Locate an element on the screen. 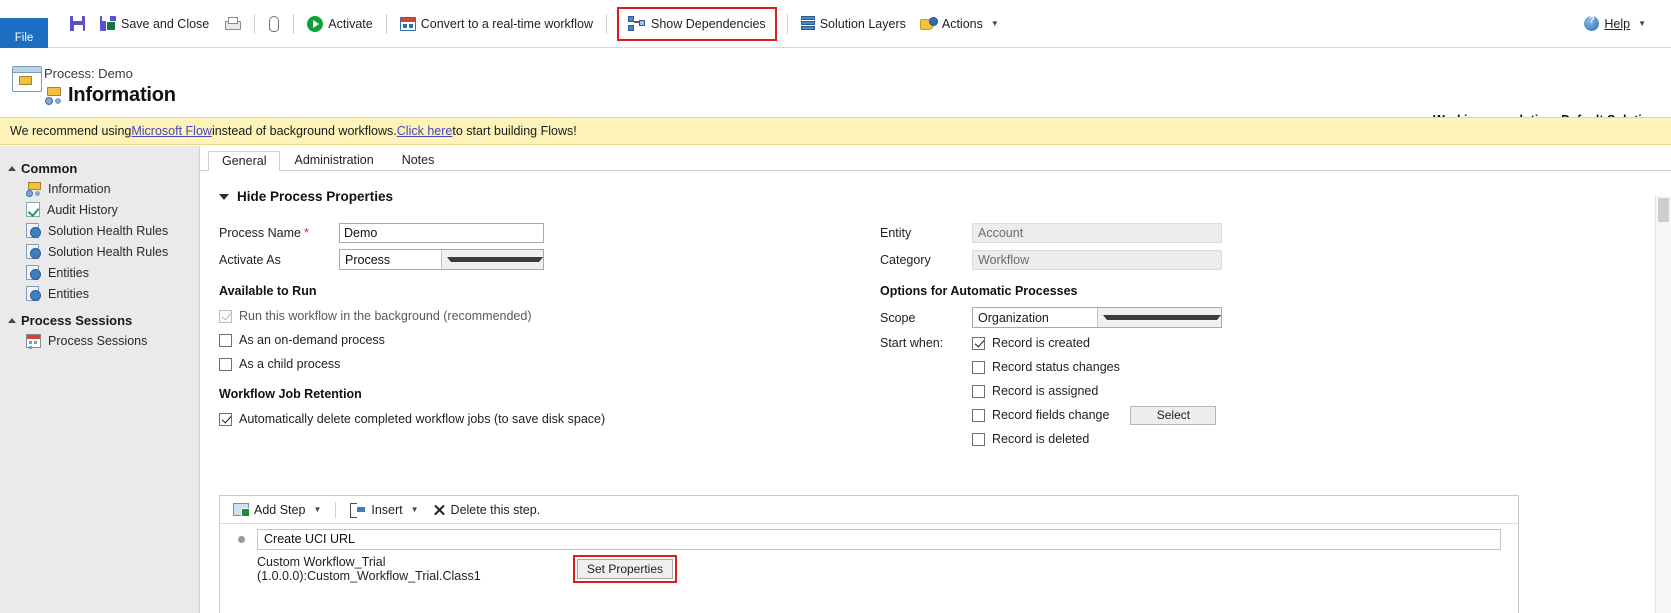  sidebar-item-solution-health-rules-1: Solution Health Rules is located at coordinates (99, 230).